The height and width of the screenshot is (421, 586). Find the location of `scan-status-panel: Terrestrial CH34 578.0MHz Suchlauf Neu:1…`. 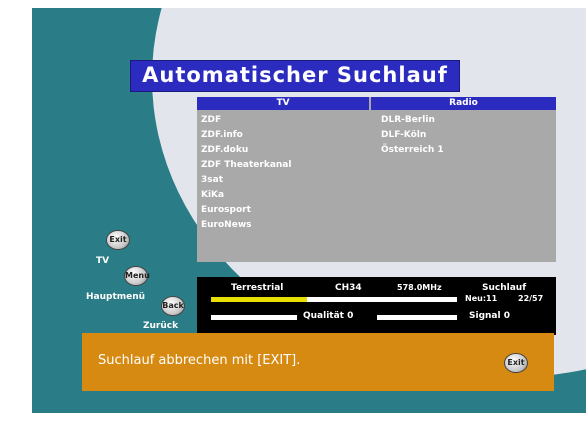

scan-status-panel: Terrestrial CH34 578.0MHz Suchlauf Neu:1… is located at coordinates (376, 306).